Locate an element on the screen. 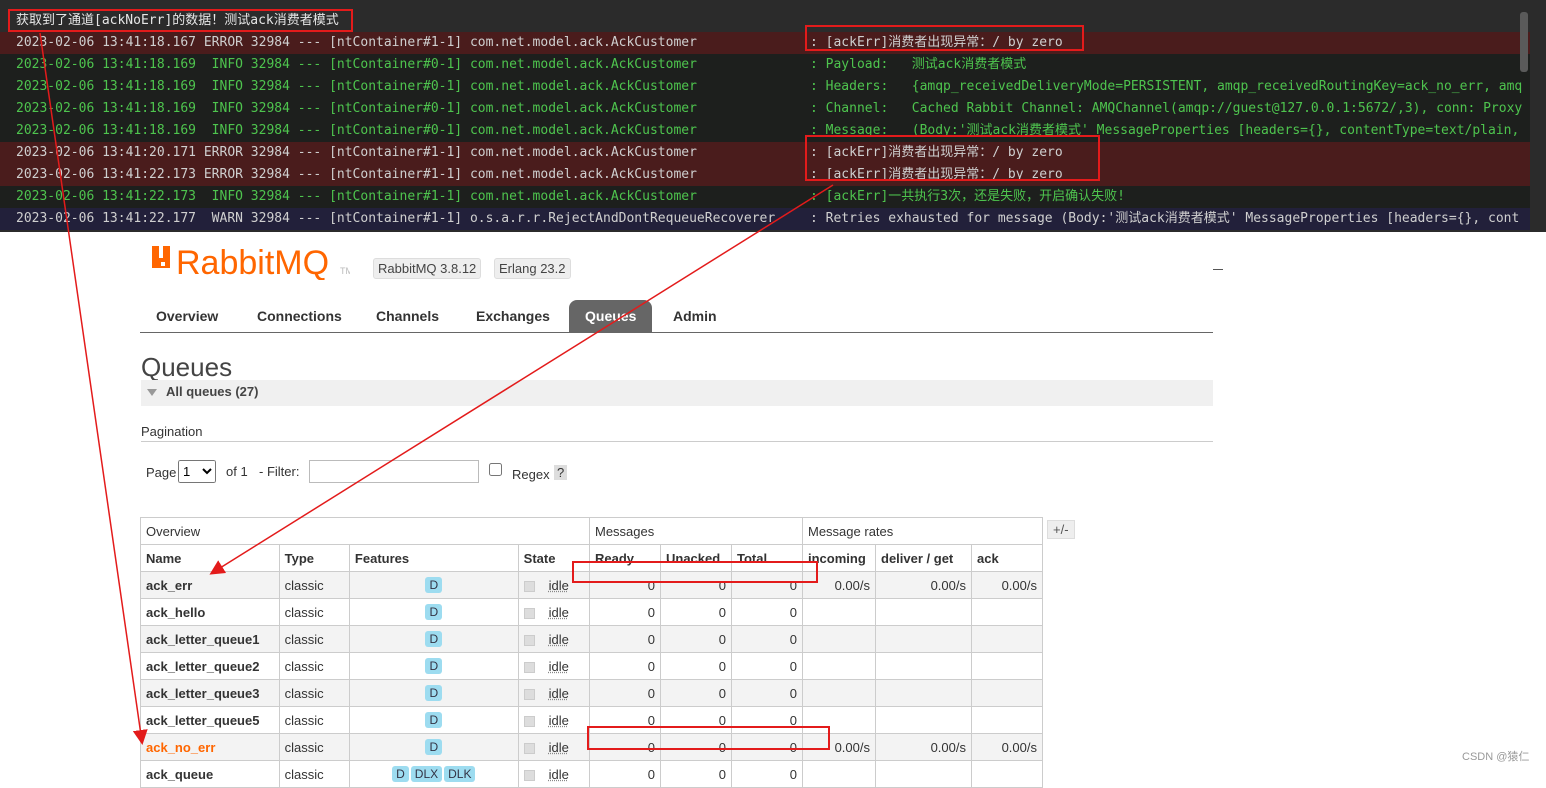  arrow-to-ack-no-err is located at coordinates (93, 388).